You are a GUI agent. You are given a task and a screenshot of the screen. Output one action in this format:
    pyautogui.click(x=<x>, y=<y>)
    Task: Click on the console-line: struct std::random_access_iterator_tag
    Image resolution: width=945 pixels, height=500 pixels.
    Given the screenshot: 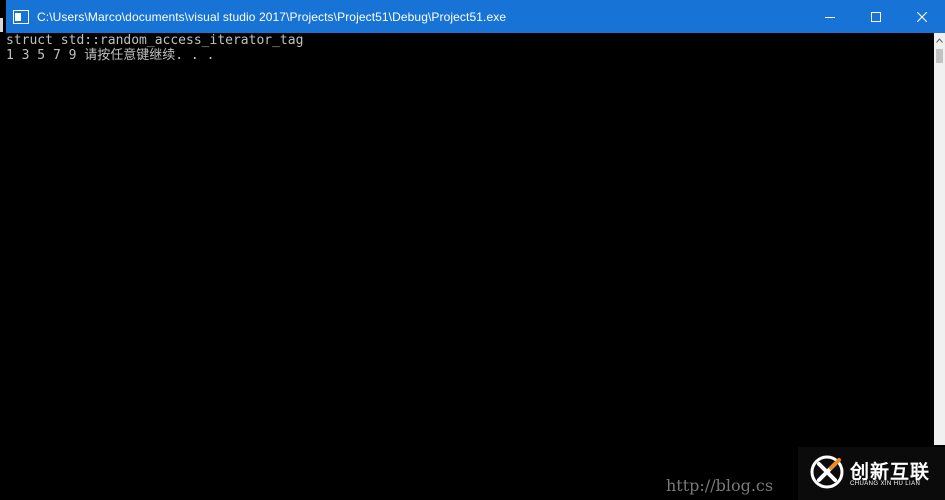 What is the action you would take?
    pyautogui.click(x=155, y=40)
    